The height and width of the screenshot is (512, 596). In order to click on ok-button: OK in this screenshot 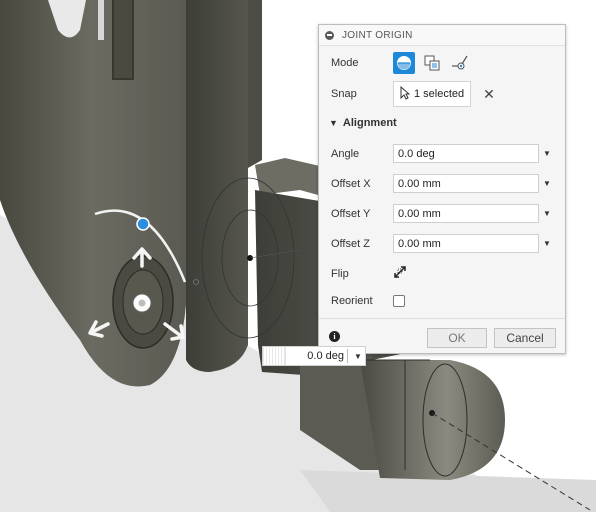, I will do `click(457, 338)`.